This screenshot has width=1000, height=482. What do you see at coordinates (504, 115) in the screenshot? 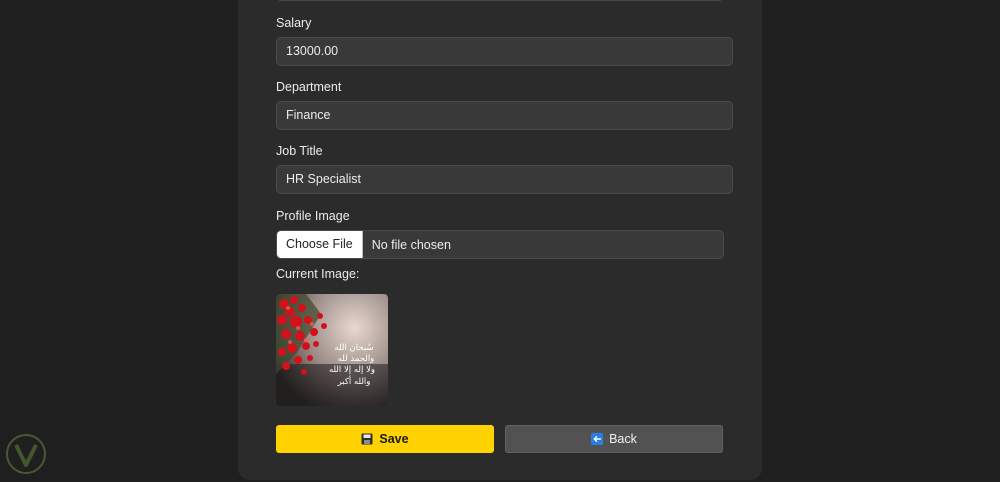
I see `department-select: Finance` at bounding box center [504, 115].